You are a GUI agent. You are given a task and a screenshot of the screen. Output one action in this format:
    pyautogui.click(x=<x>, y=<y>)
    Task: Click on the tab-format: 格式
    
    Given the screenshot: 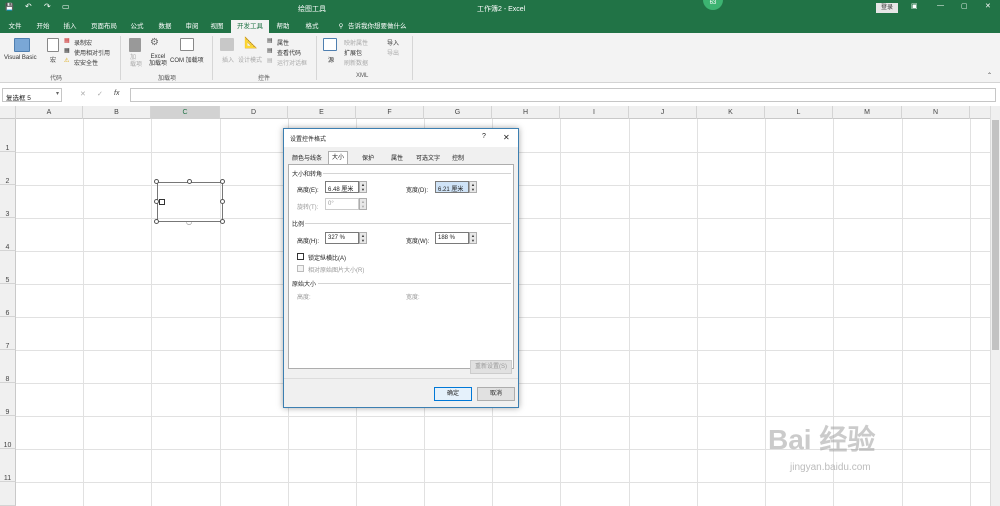 What is the action you would take?
    pyautogui.click(x=312, y=26)
    